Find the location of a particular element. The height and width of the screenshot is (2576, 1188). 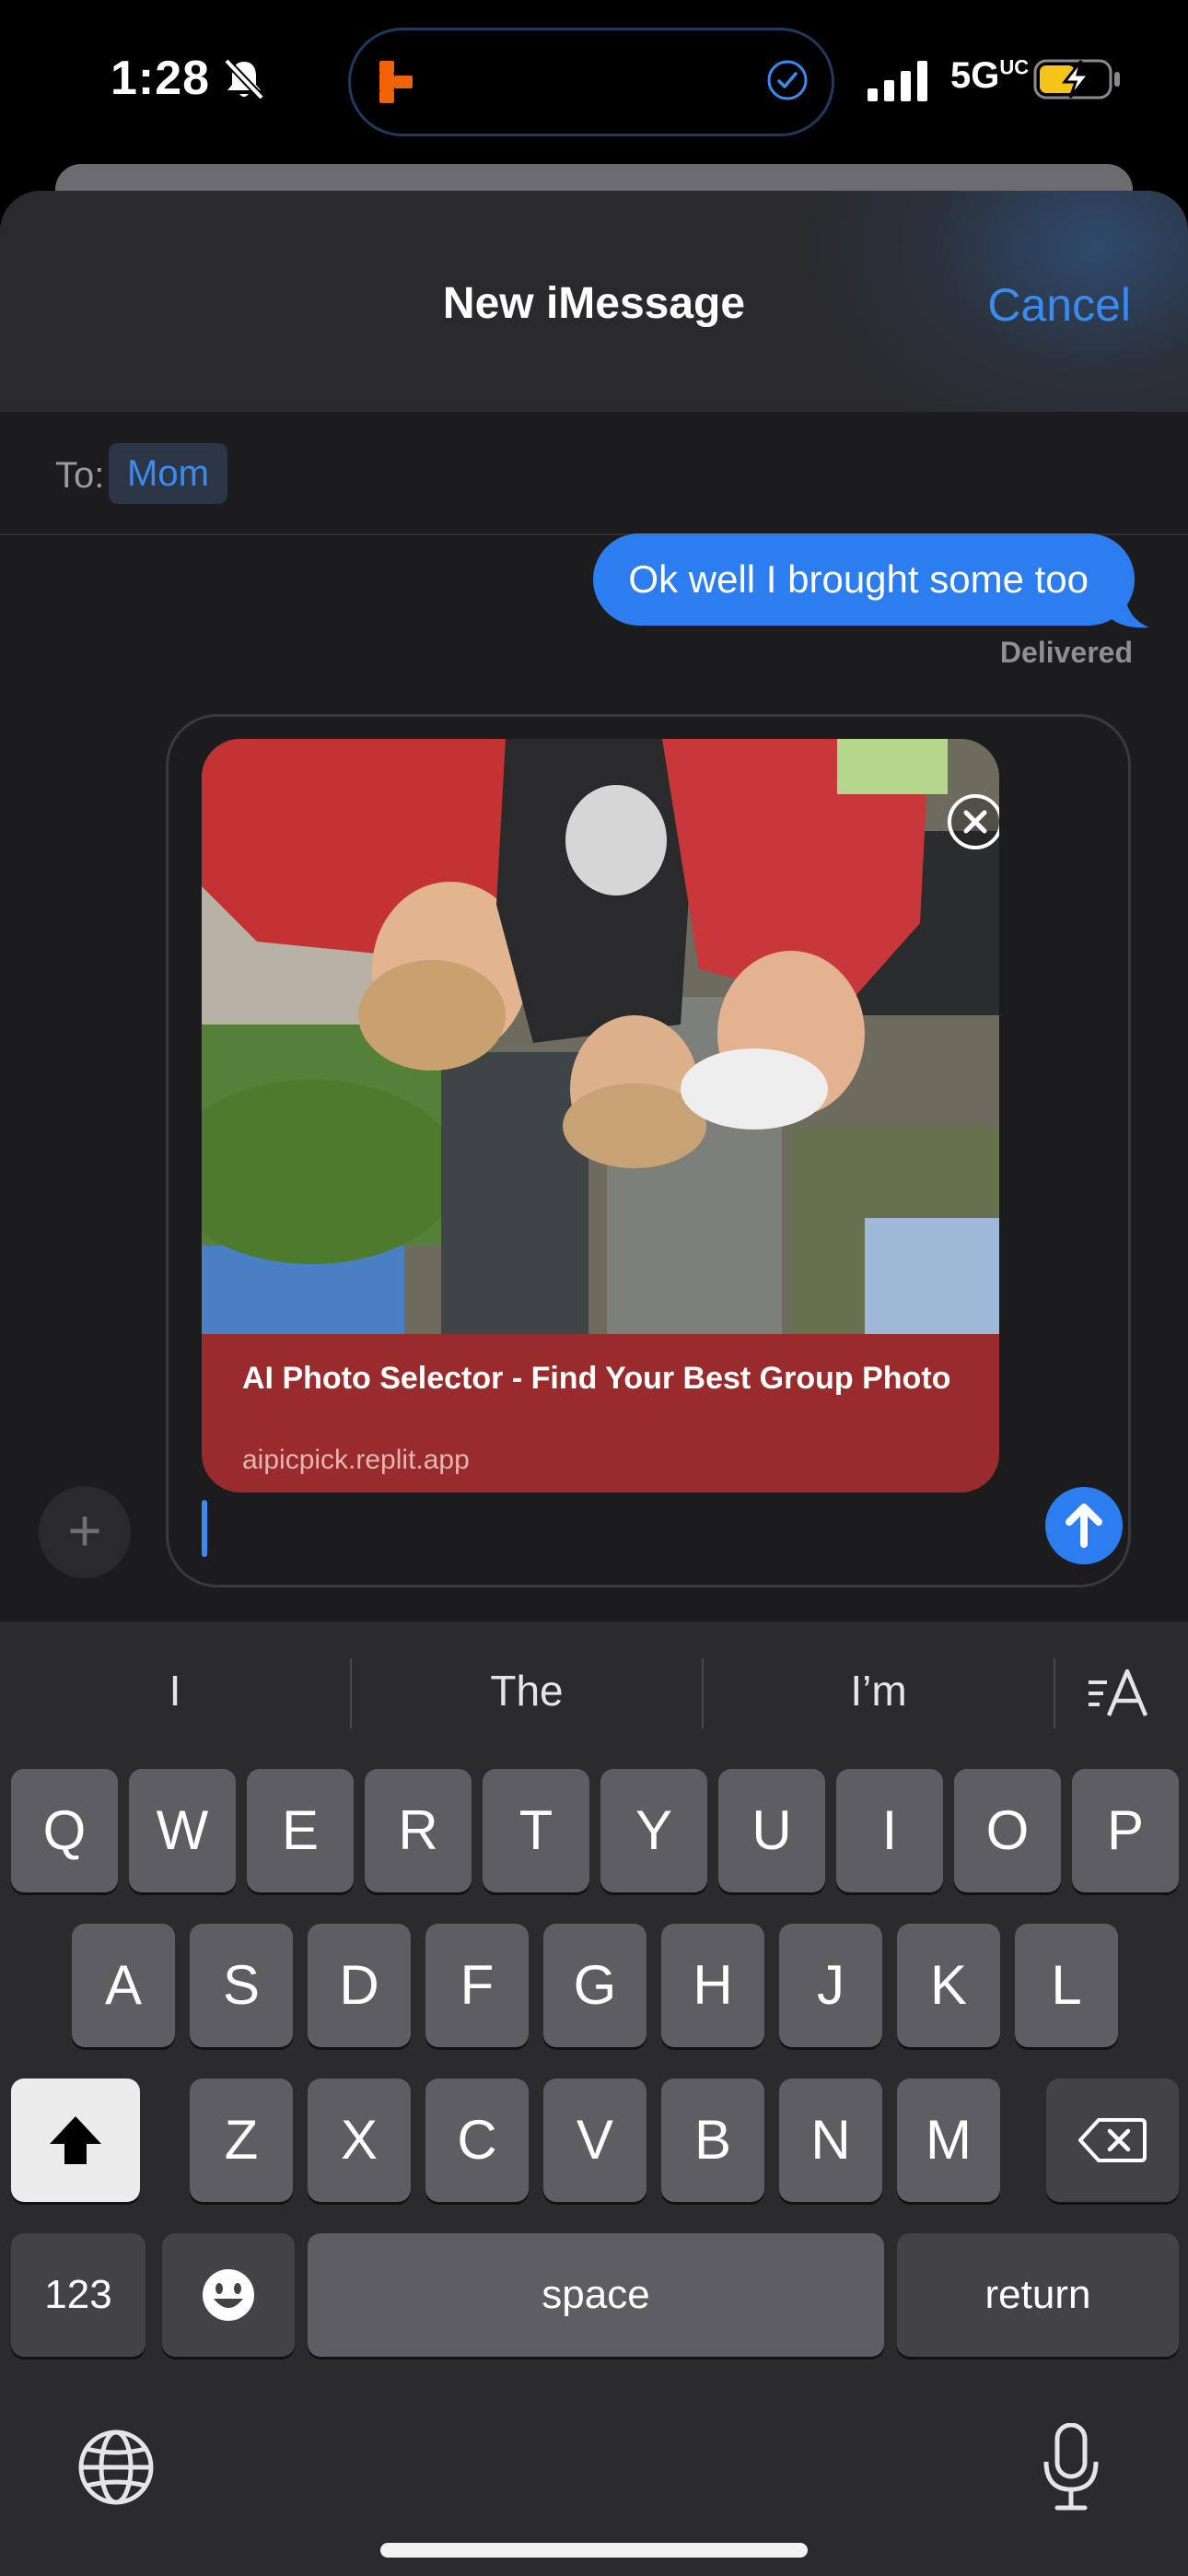

key-k: K is located at coordinates (948, 1986).